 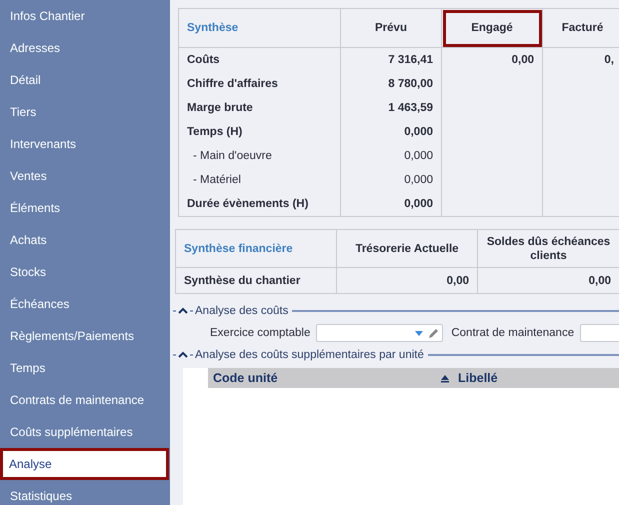 I want to click on sidebar-item: Contrats de maintenance, so click(x=85, y=400).